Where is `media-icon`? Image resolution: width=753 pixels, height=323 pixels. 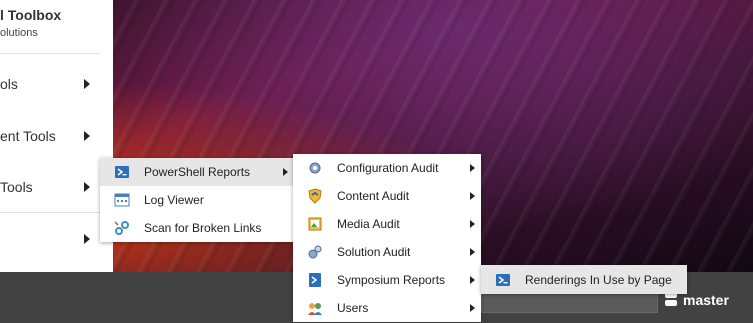
media-icon is located at coordinates (315, 224).